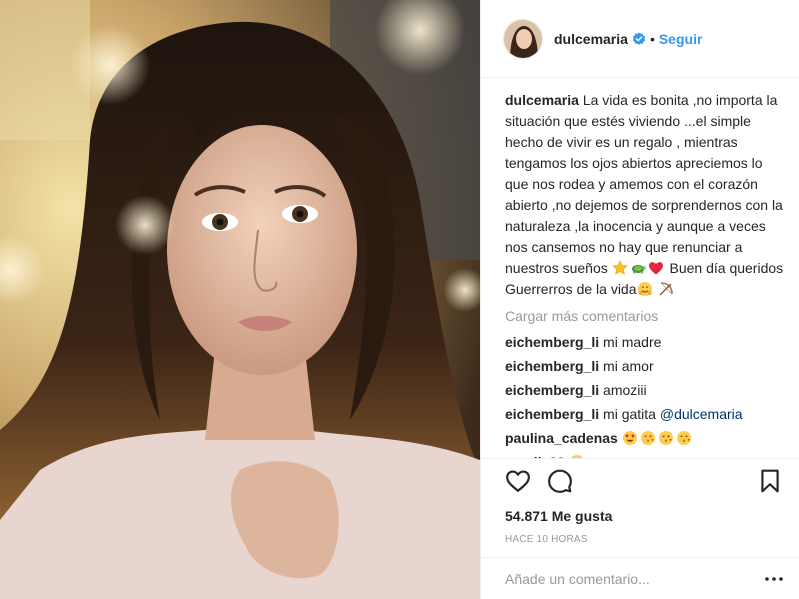  Describe the element at coordinates (640, 528) in the screenshot. I see `post-actions: 54.871 Me gusta HACE 10 HORAS` at that location.